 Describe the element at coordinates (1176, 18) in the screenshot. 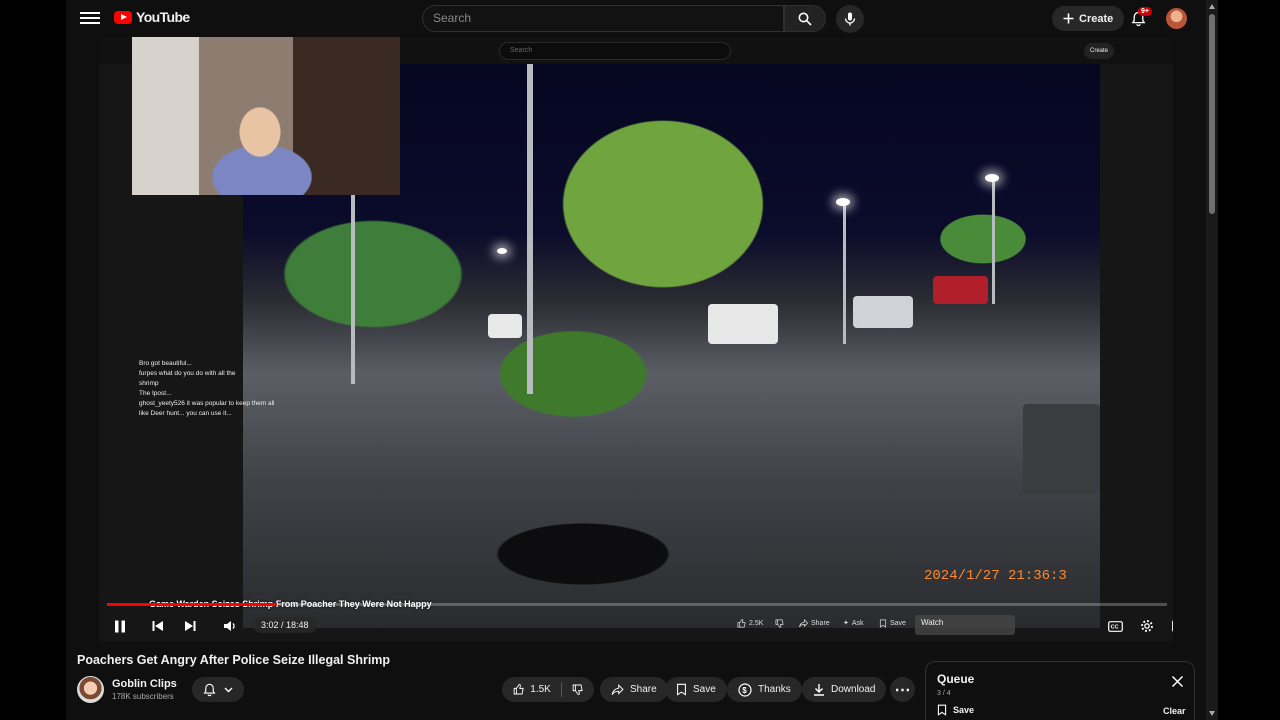

I see `account-avatar` at that location.